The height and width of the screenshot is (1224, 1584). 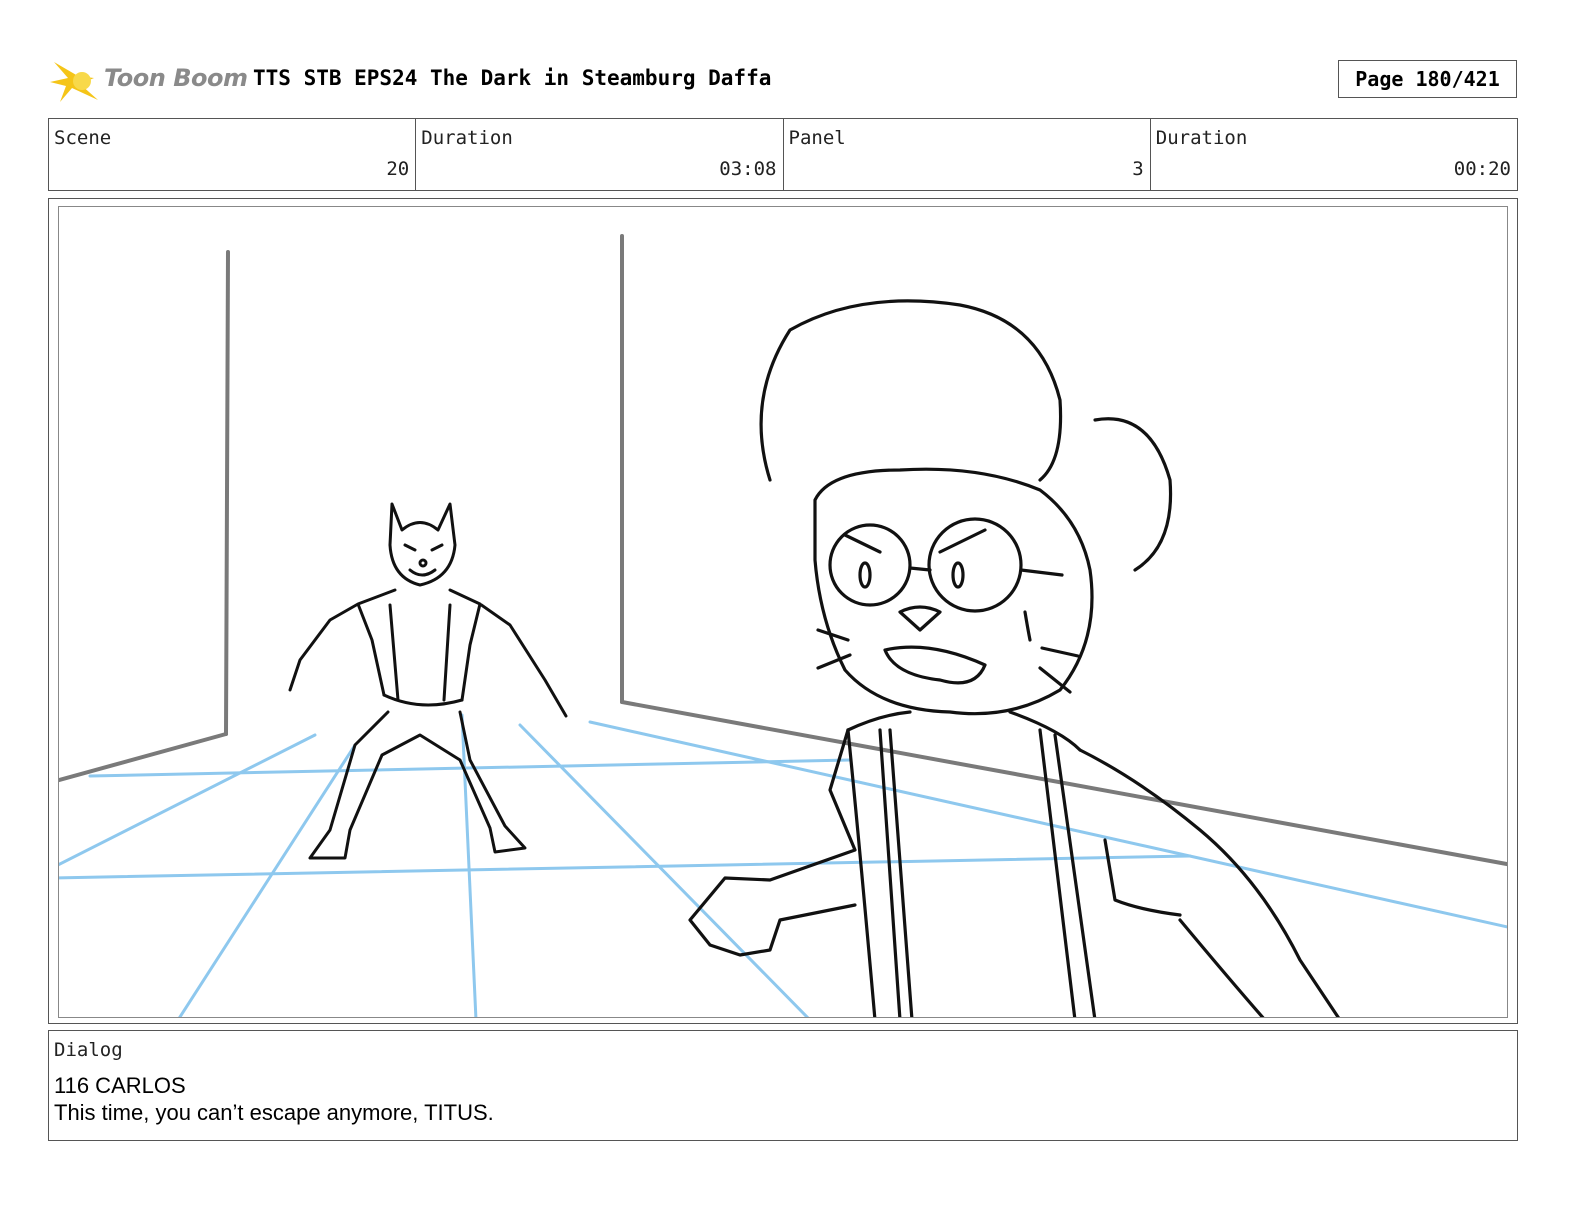 What do you see at coordinates (233, 154) in the screenshot?
I see `scene-cell: Scene 20` at bounding box center [233, 154].